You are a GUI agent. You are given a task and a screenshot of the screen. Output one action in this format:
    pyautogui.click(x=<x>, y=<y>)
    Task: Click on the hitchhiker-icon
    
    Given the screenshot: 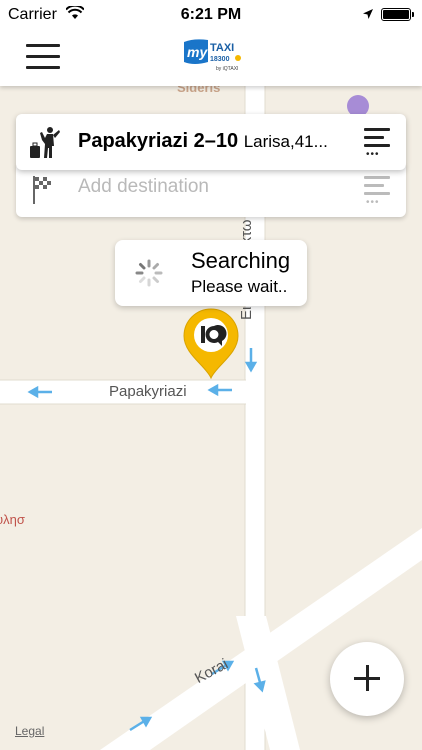 What is the action you would take?
    pyautogui.click(x=45, y=142)
    